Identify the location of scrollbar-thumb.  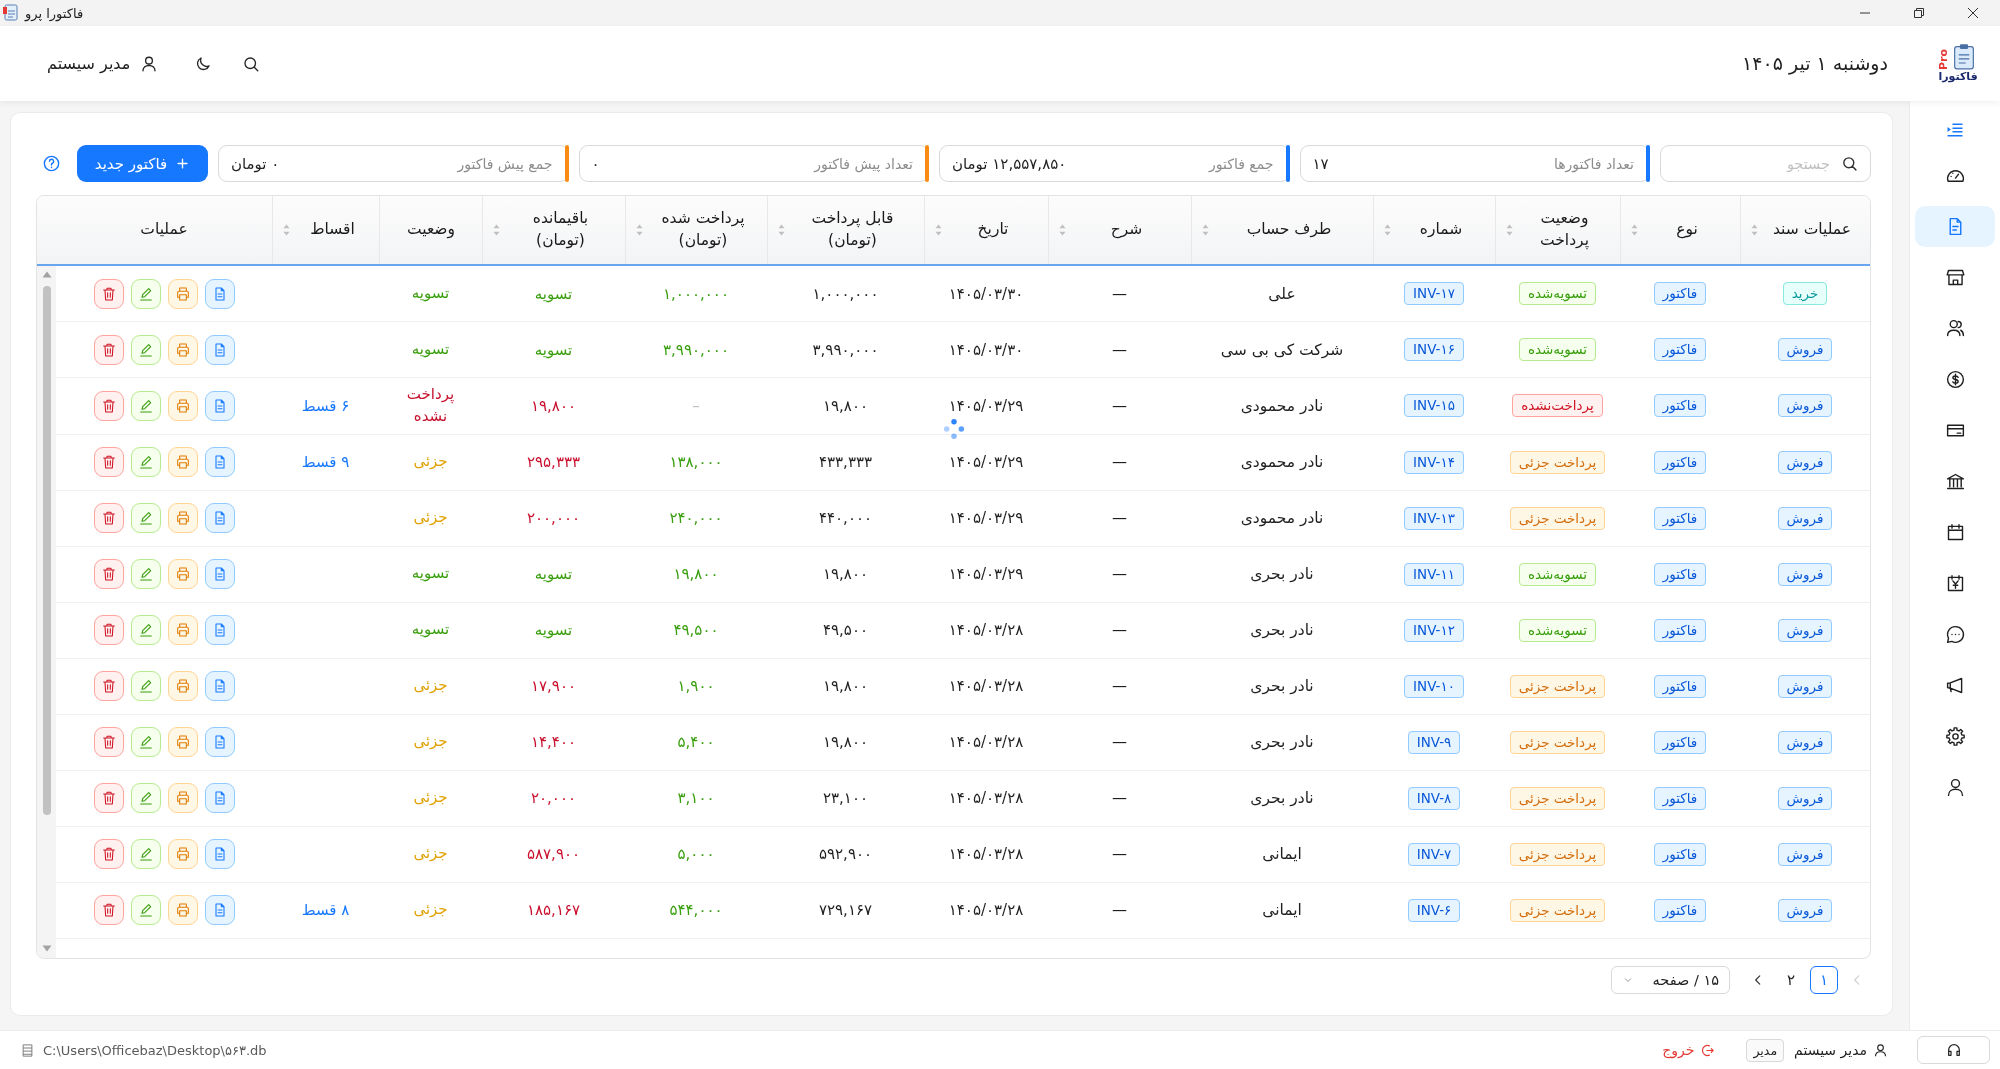
(46, 550).